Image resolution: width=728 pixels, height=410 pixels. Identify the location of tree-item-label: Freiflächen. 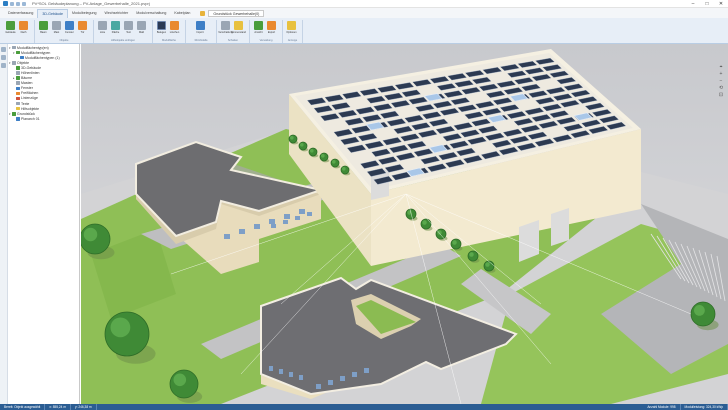
(30, 93).